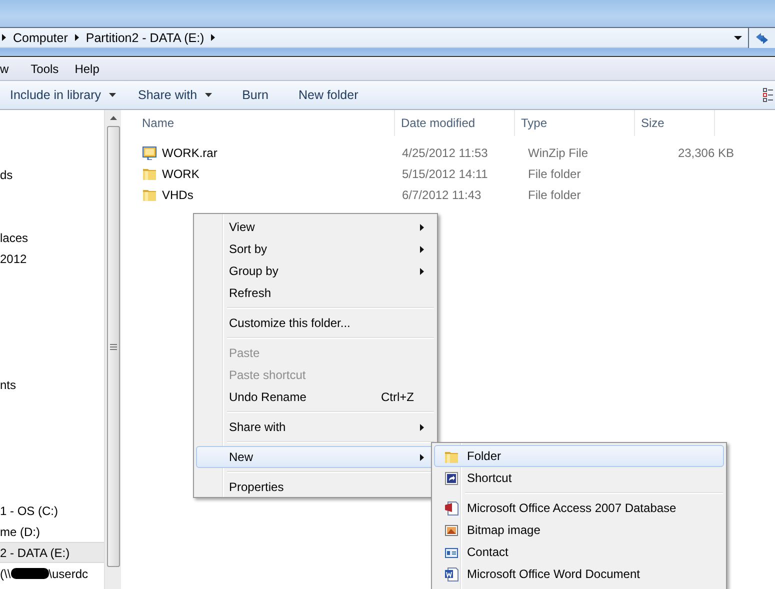 This screenshot has width=775, height=589. Describe the element at coordinates (579, 552) in the screenshot. I see `menu-item: Contact` at that location.